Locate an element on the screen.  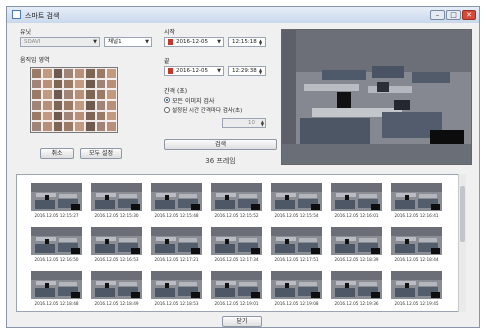
result-thumbnail: 2016.12.05 12:15:48 is located at coordinates (176, 201).